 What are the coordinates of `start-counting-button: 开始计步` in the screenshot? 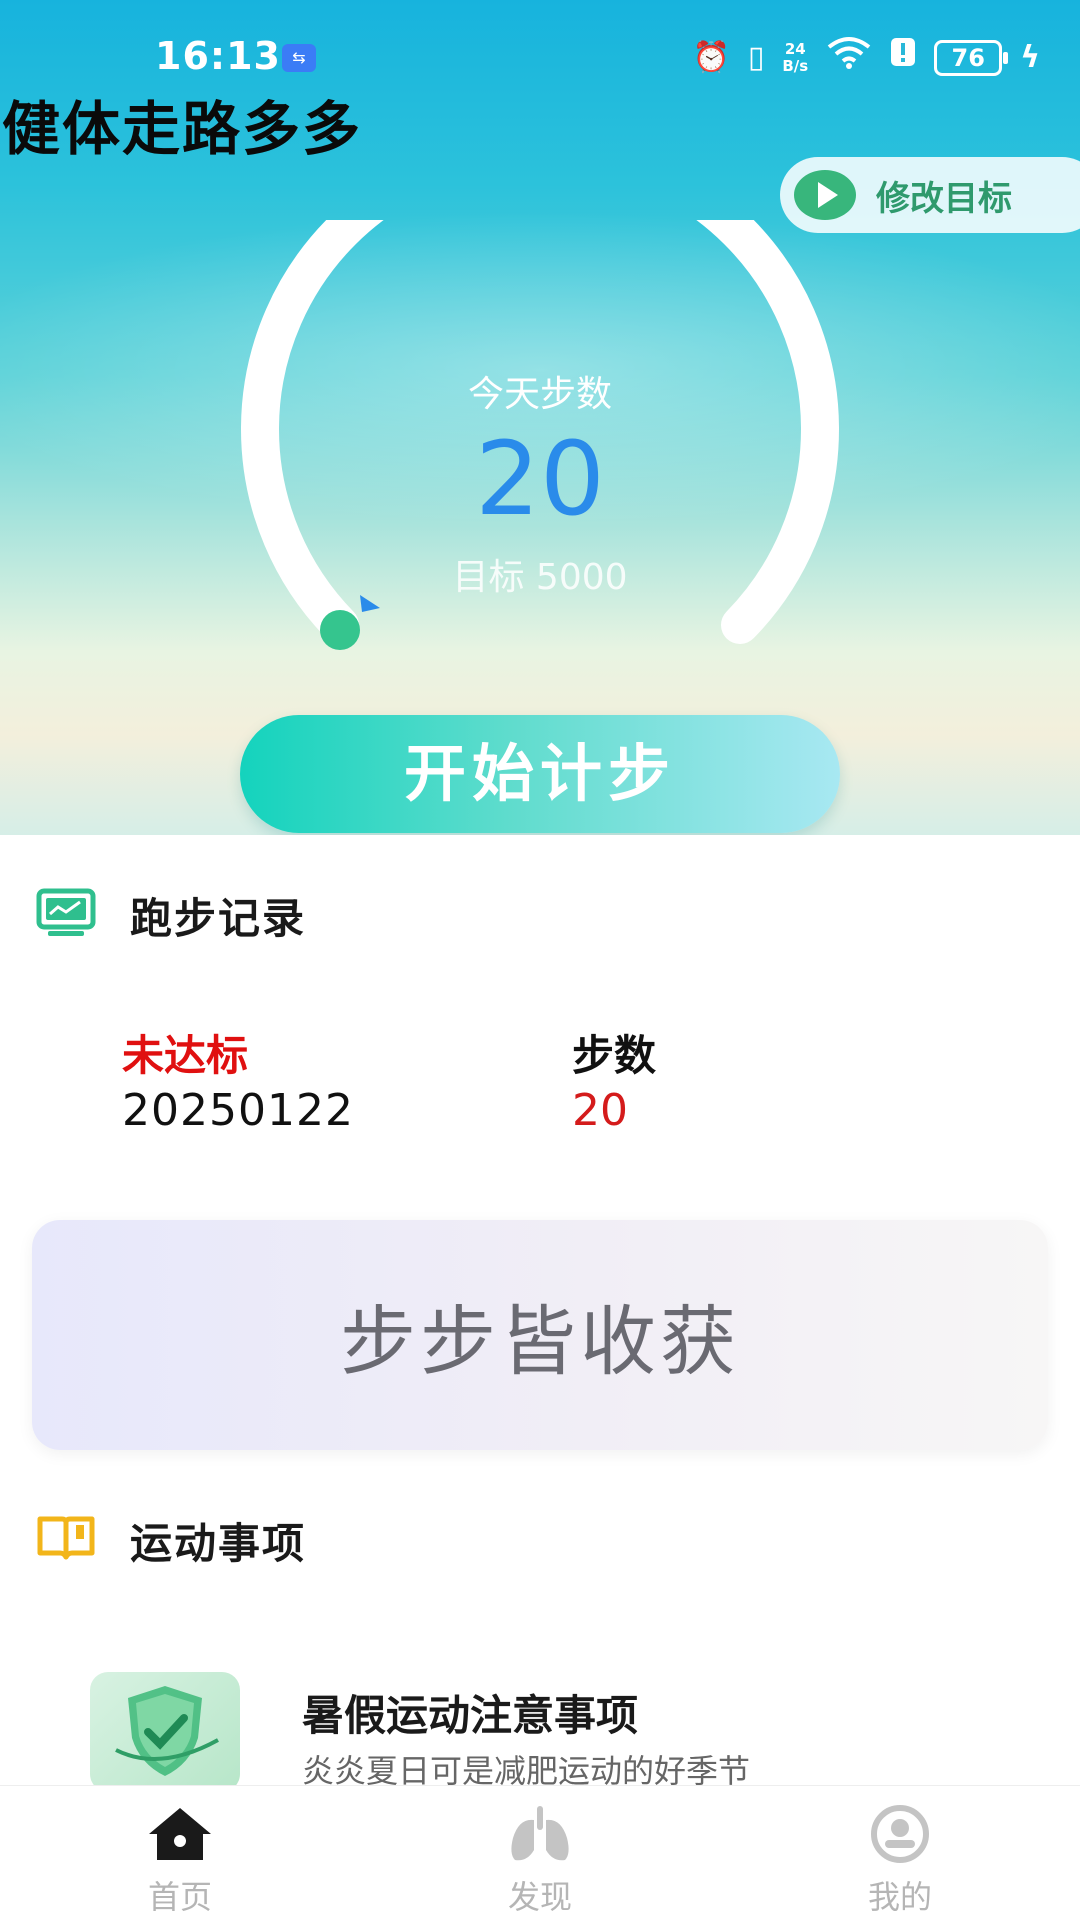 It's located at (540, 774).